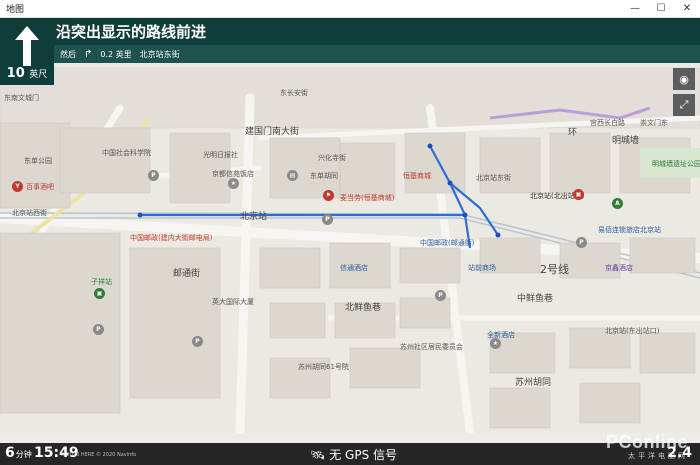 The height and width of the screenshot is (465, 700). Describe the element at coordinates (131, 32) in the screenshot. I see `instruction-text: 沿突出显示的路线前进` at that location.